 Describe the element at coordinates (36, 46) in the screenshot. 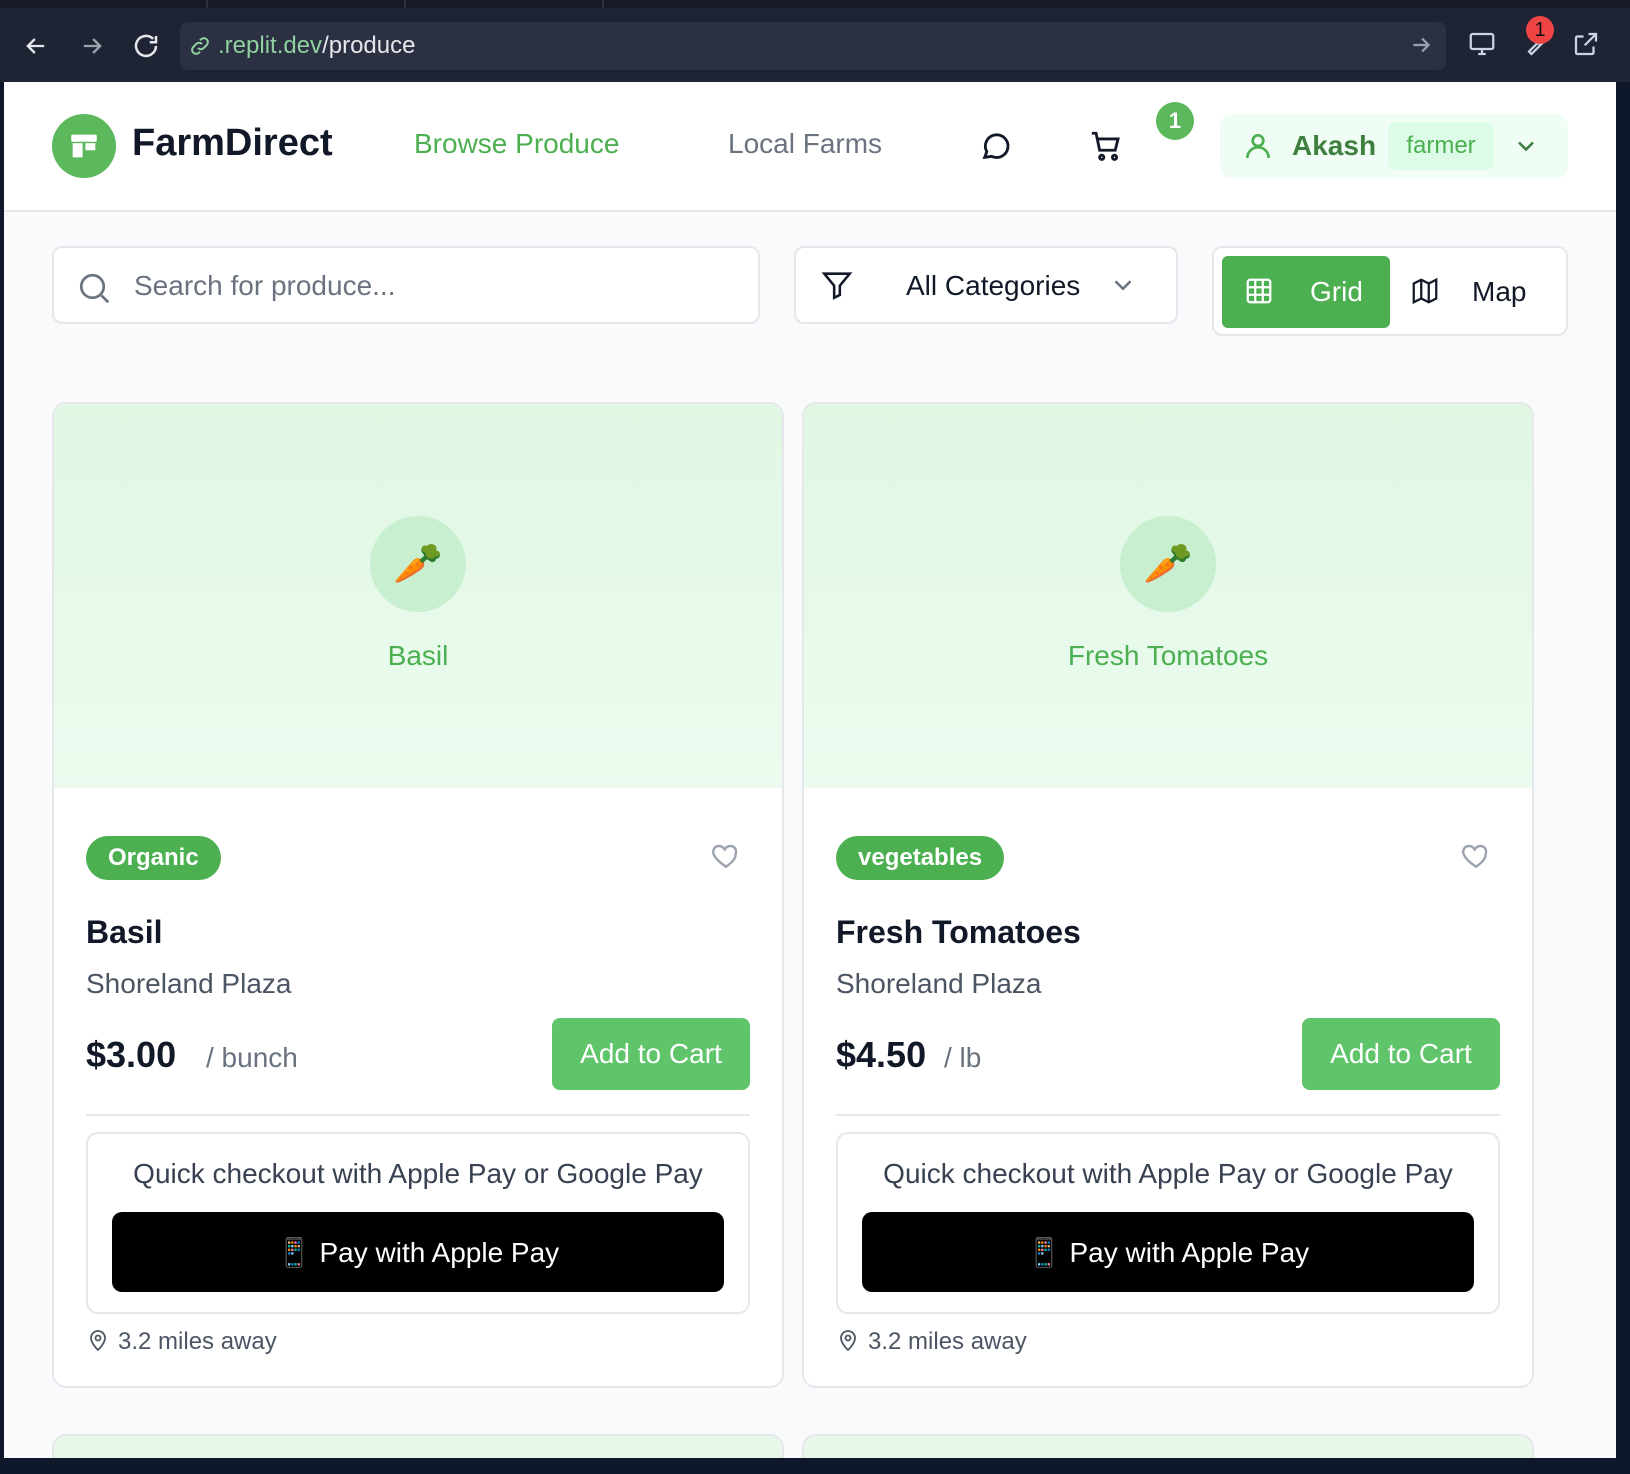

I see `back-icon` at that location.